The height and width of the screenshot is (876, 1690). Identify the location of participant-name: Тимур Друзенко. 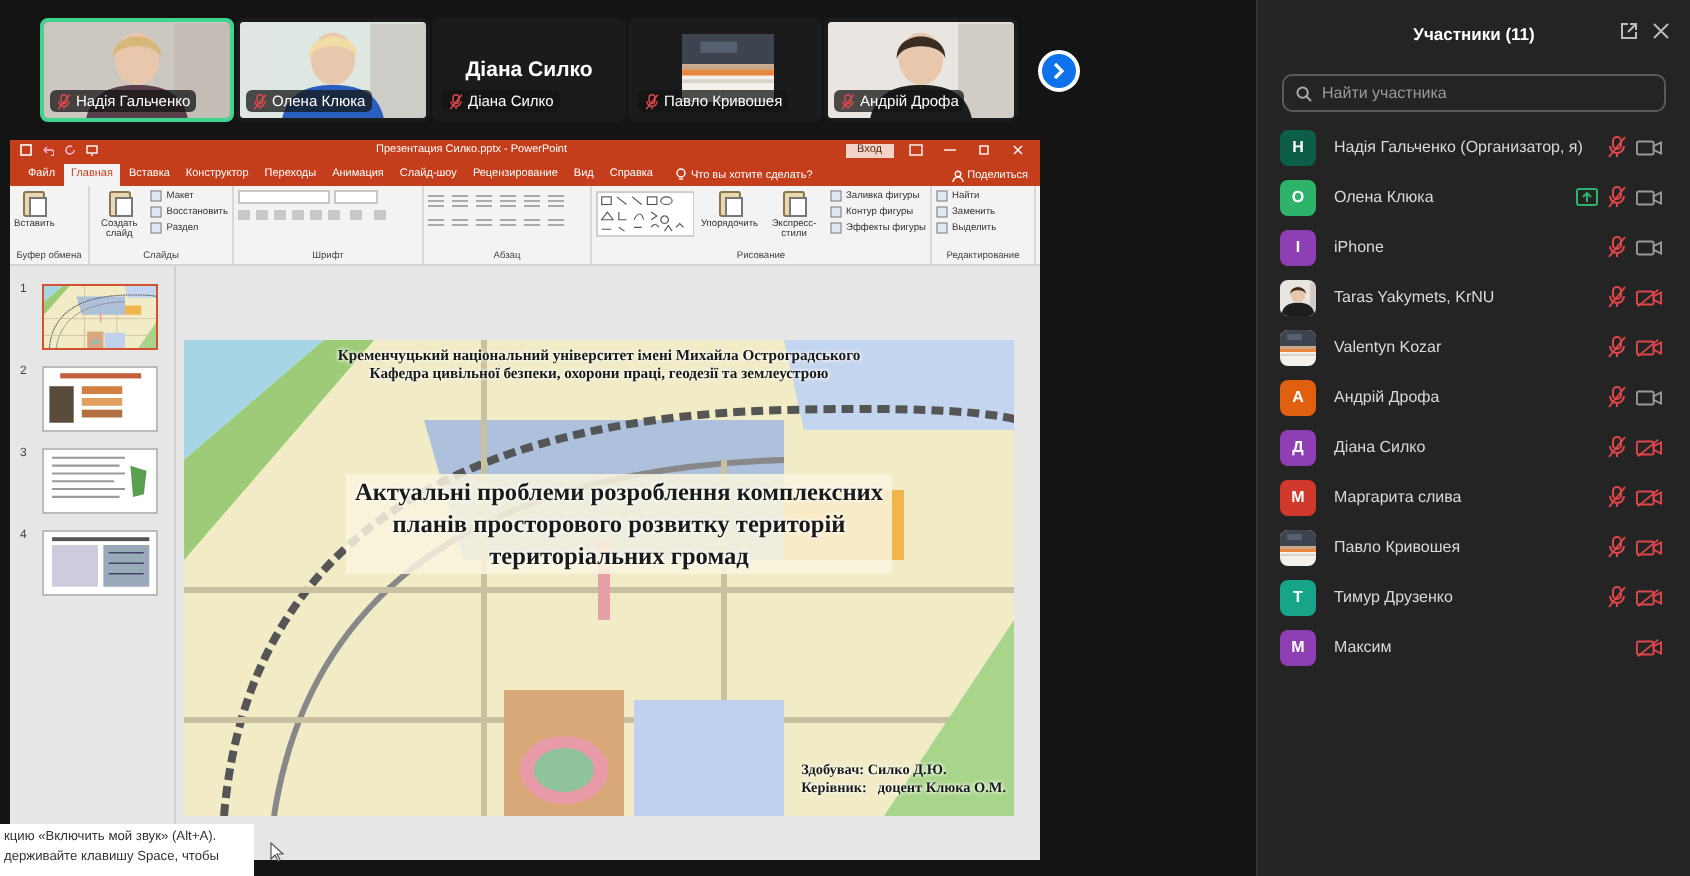
(1394, 597).